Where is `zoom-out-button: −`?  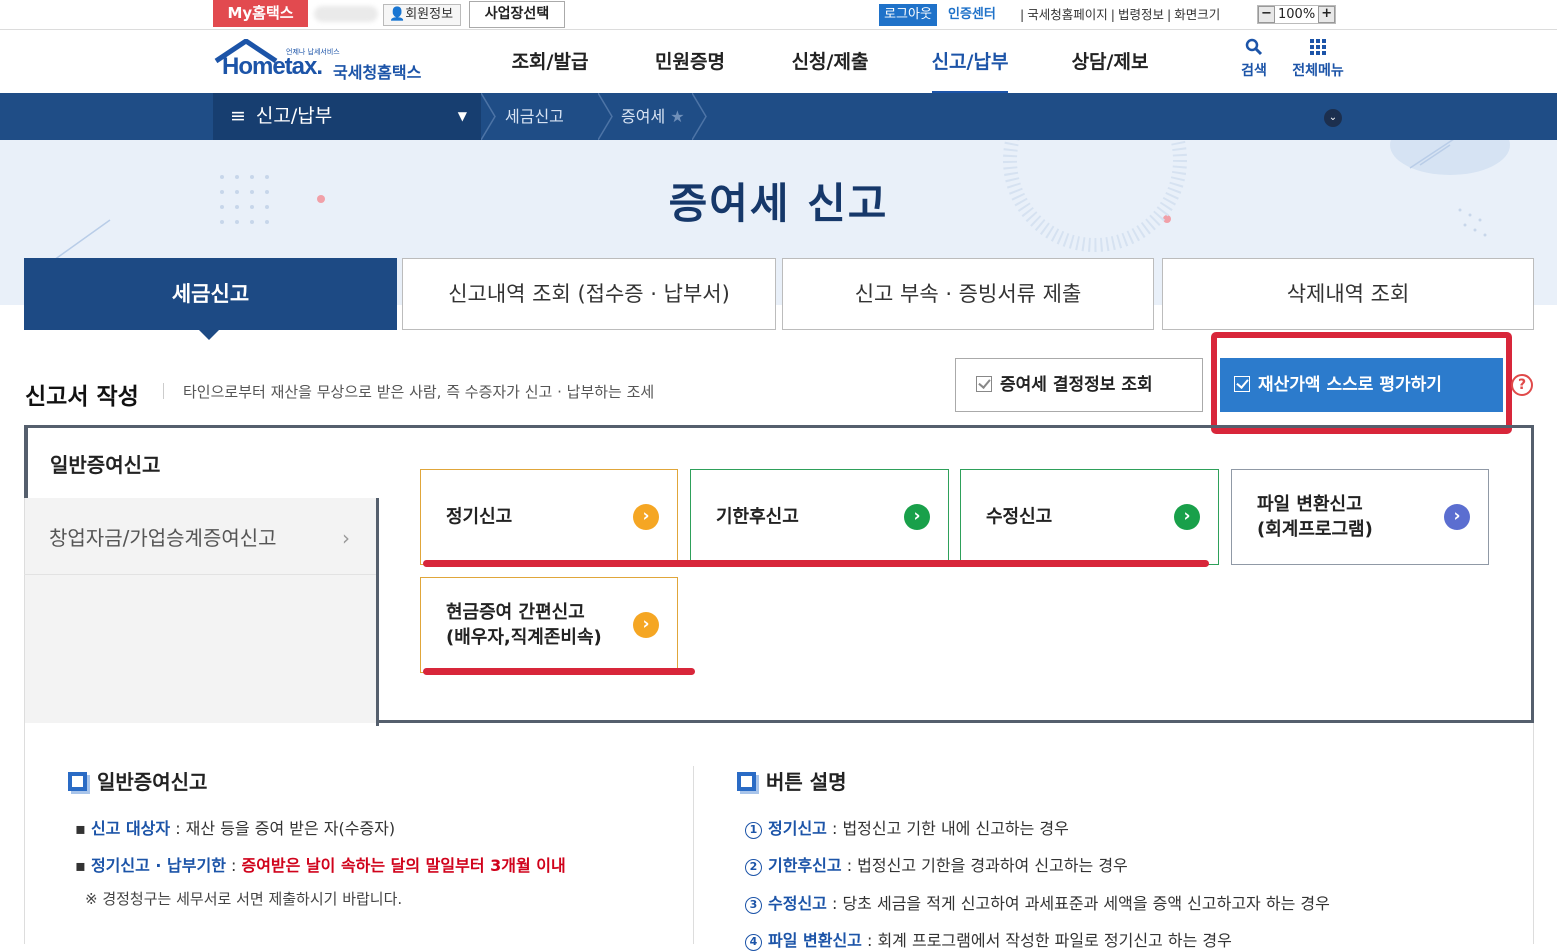
zoom-out-button: − is located at coordinates (1266, 14).